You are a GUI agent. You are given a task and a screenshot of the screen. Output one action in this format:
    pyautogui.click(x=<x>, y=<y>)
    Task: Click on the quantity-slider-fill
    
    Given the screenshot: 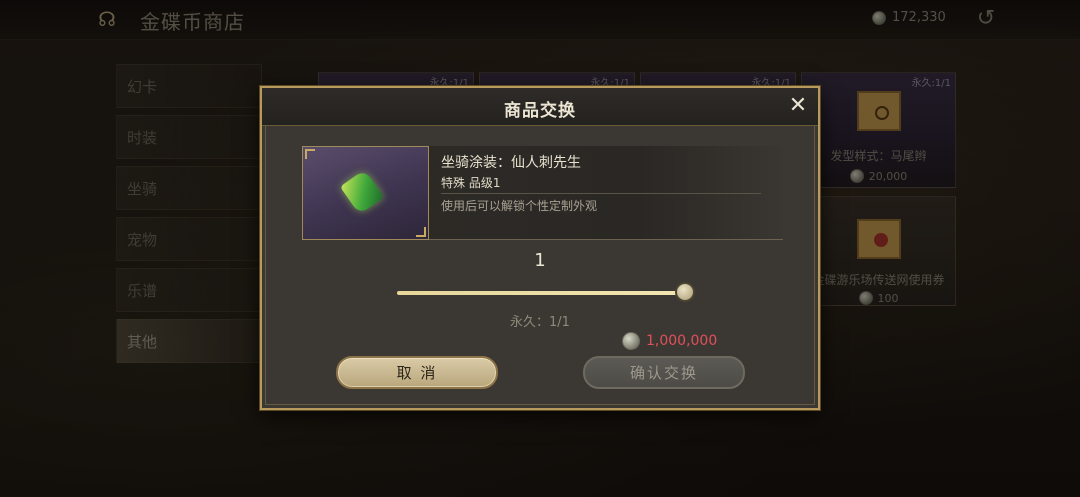 What is the action you would take?
    pyautogui.click(x=541, y=293)
    